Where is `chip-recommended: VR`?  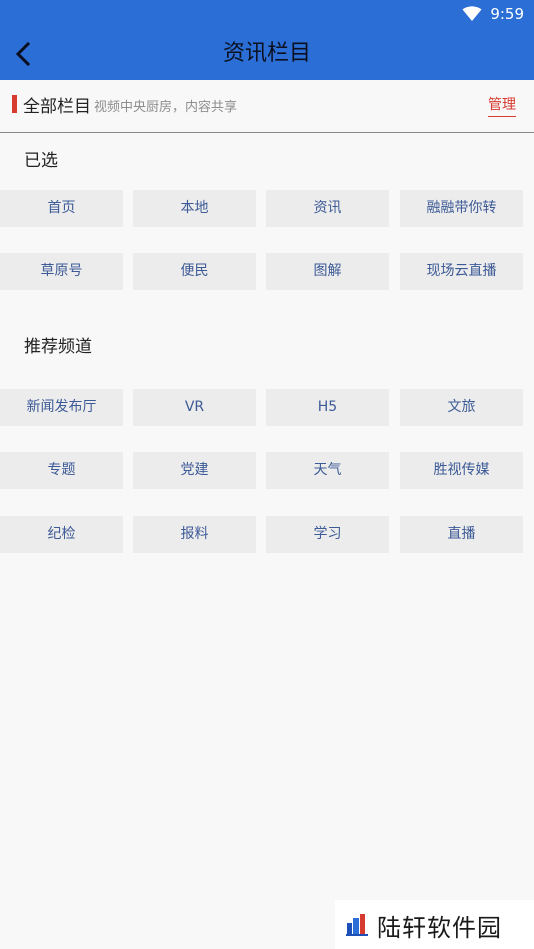 chip-recommended: VR is located at coordinates (194, 407).